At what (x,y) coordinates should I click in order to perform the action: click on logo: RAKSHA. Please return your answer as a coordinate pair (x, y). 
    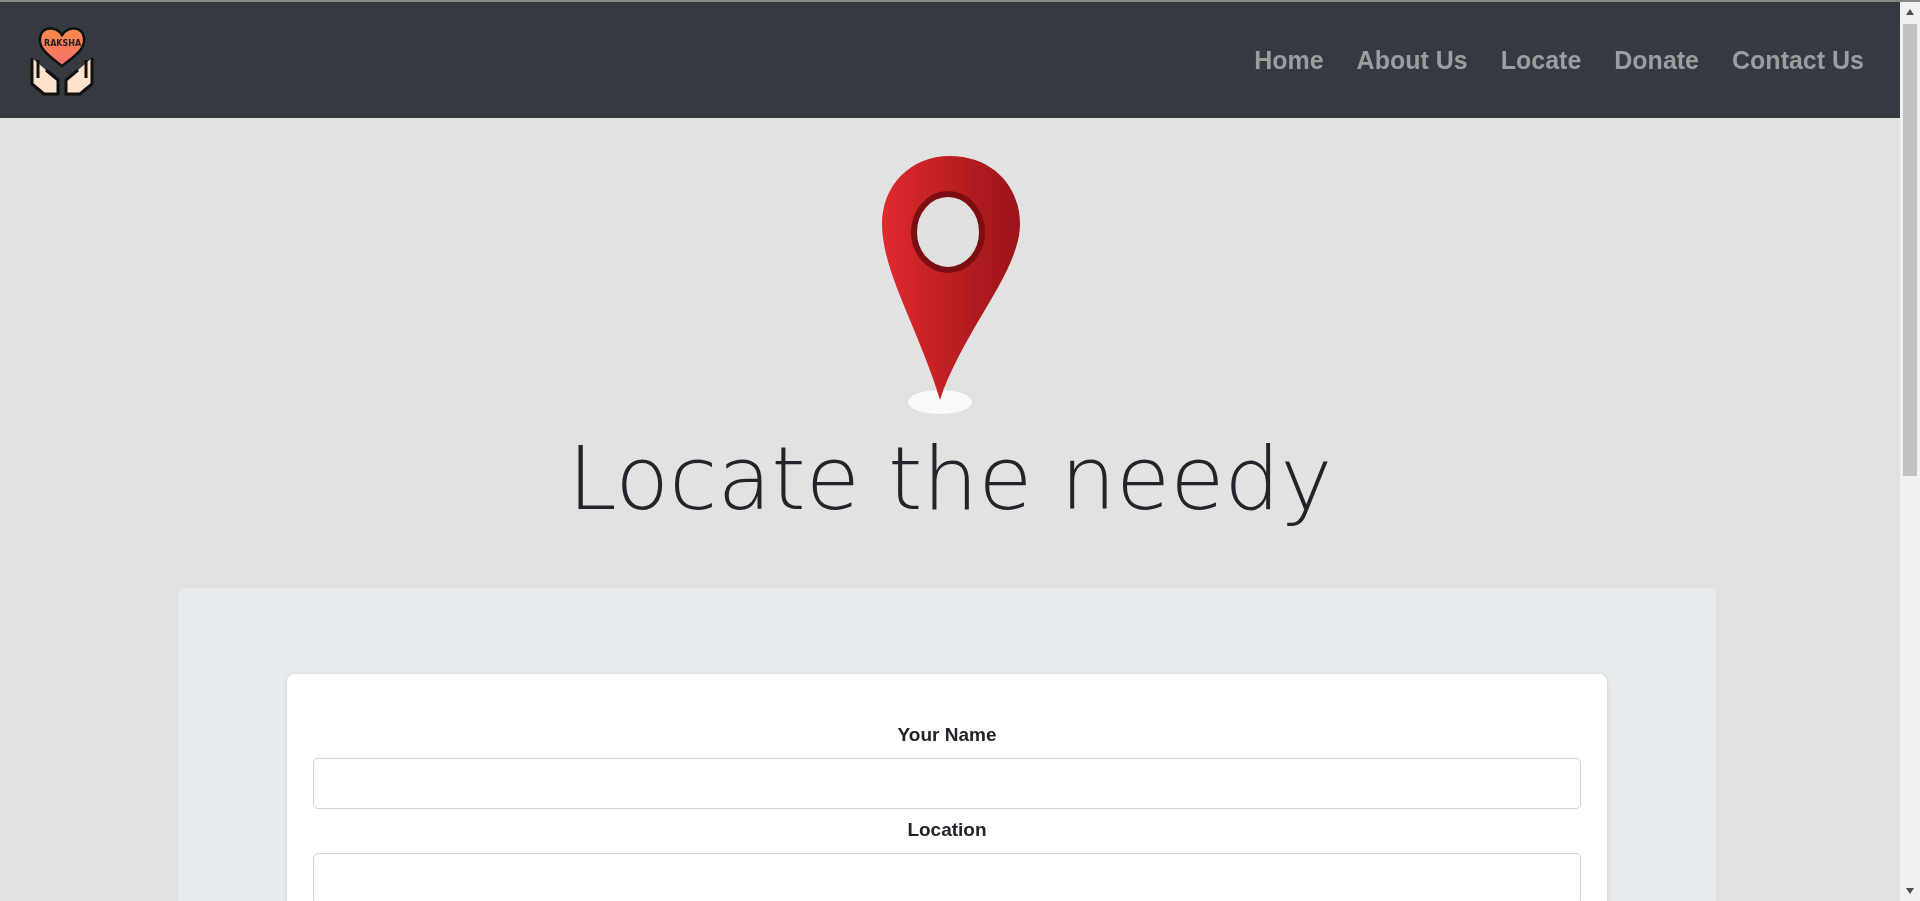
    Looking at the image, I should click on (62, 60).